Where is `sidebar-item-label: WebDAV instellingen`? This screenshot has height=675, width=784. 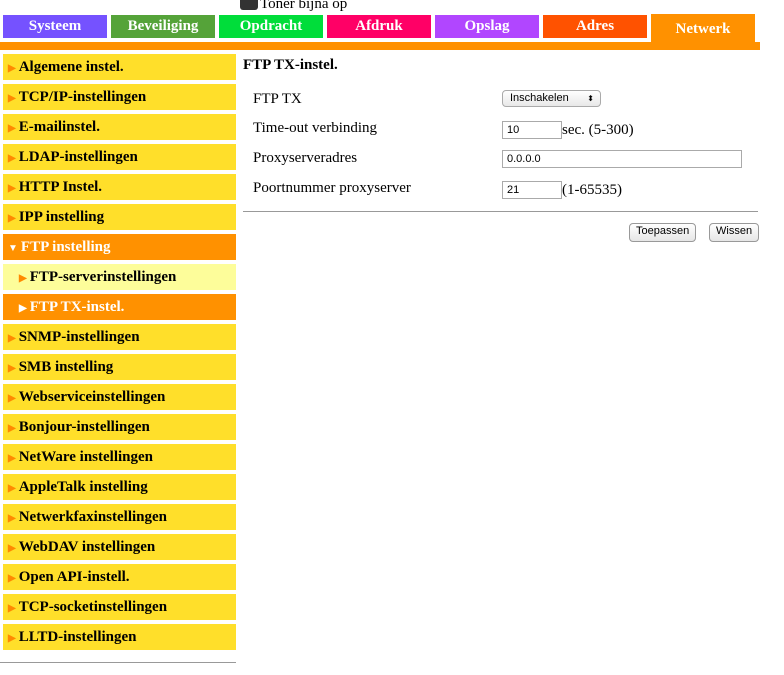 sidebar-item-label: WebDAV instellingen is located at coordinates (87, 547).